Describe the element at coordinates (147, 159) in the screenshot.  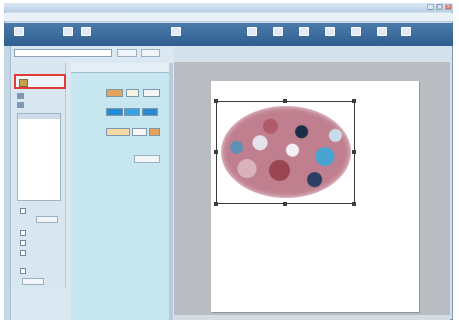
I see `apply-button` at that location.